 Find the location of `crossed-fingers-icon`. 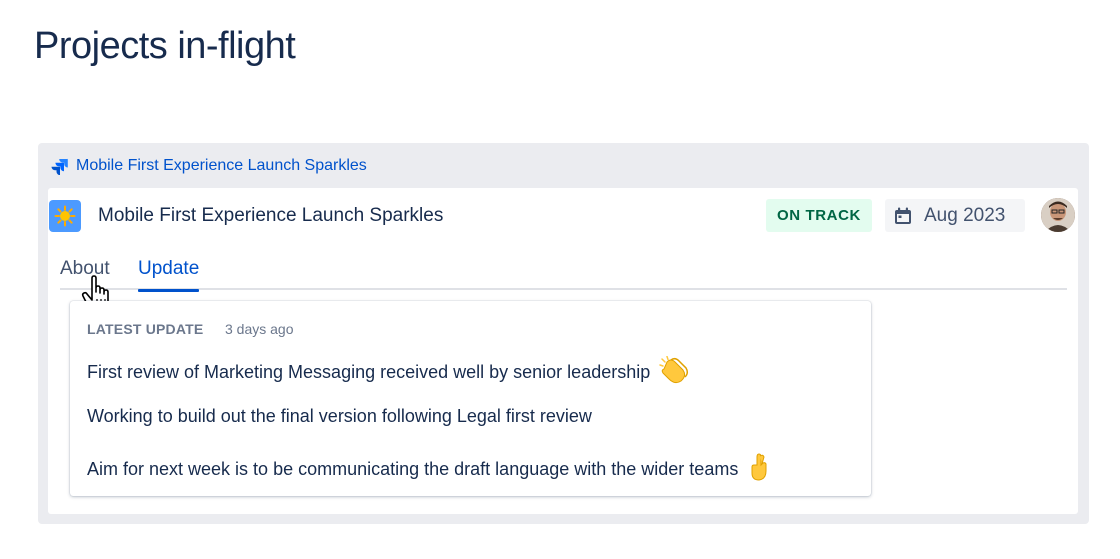

crossed-fingers-icon is located at coordinates (759, 470).